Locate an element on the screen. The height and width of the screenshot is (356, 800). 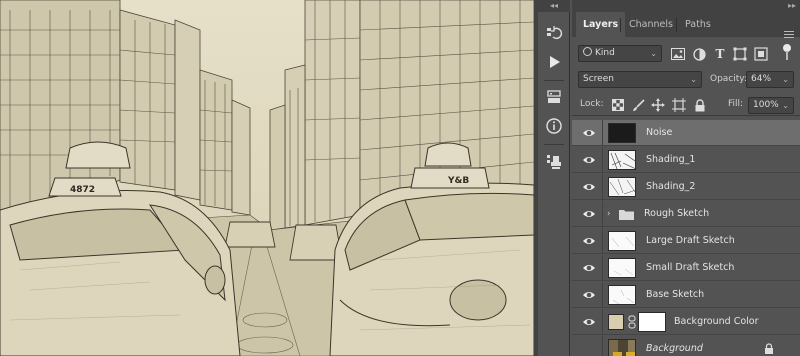
opacity-field: 64% ⌄ is located at coordinates (770, 79).